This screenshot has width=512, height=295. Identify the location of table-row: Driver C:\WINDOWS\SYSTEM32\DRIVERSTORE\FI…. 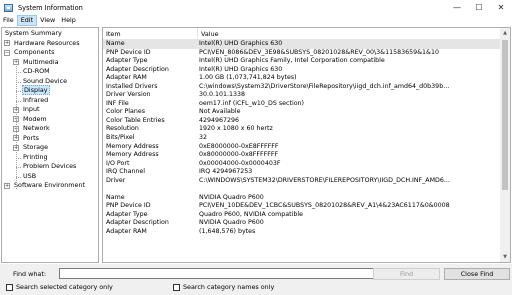
(302, 181).